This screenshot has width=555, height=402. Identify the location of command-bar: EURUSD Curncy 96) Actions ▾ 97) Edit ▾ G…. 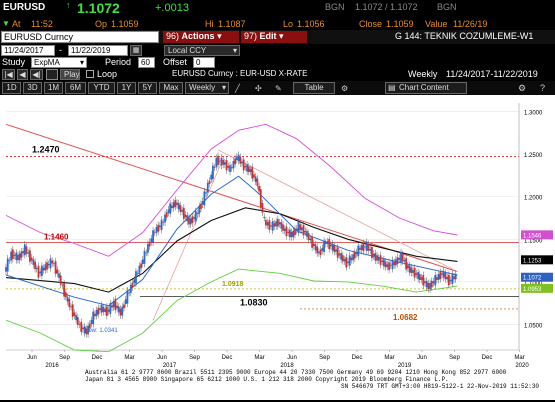
(277, 37).